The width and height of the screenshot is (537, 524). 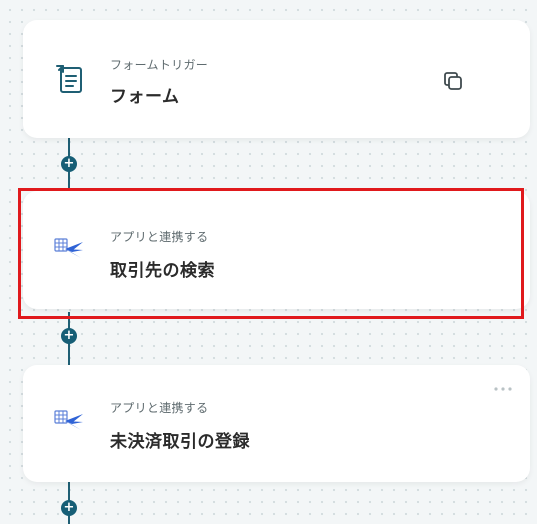 I want to click on more-options-icon, so click(x=503, y=384).